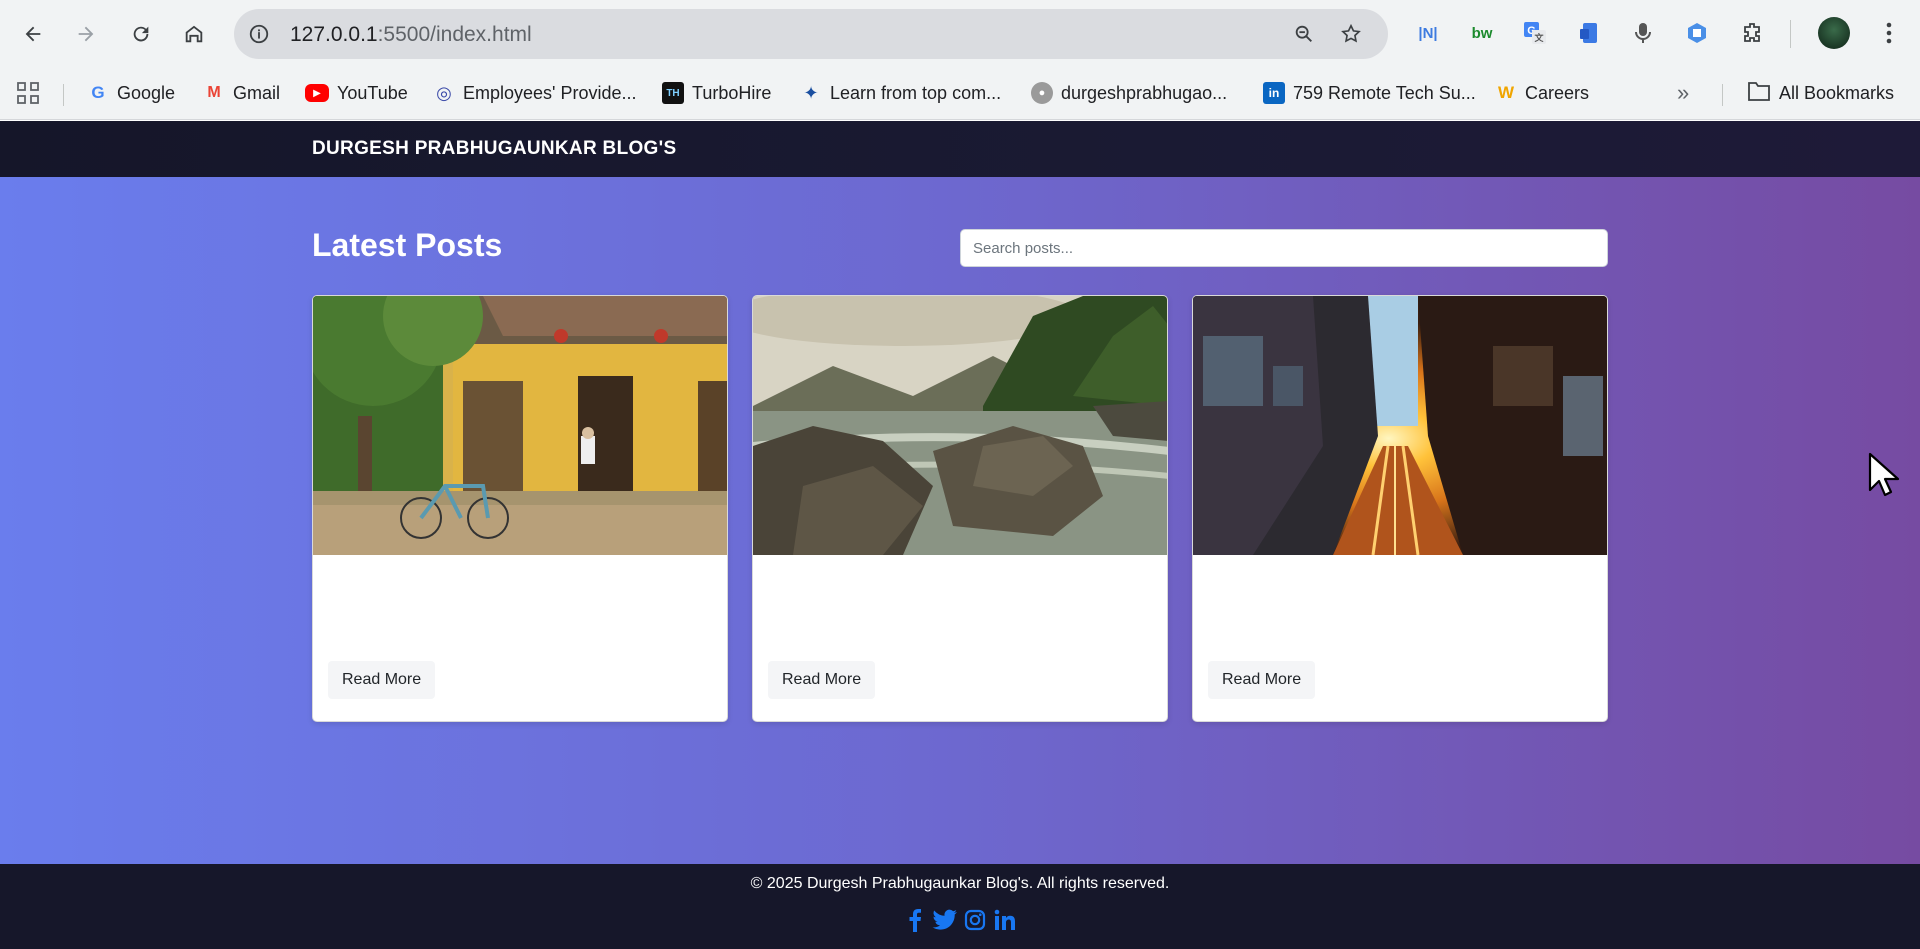 This screenshot has height=949, width=1920. Describe the element at coordinates (372, 92) in the screenshot. I see `bookmark-label: YouTube` at that location.